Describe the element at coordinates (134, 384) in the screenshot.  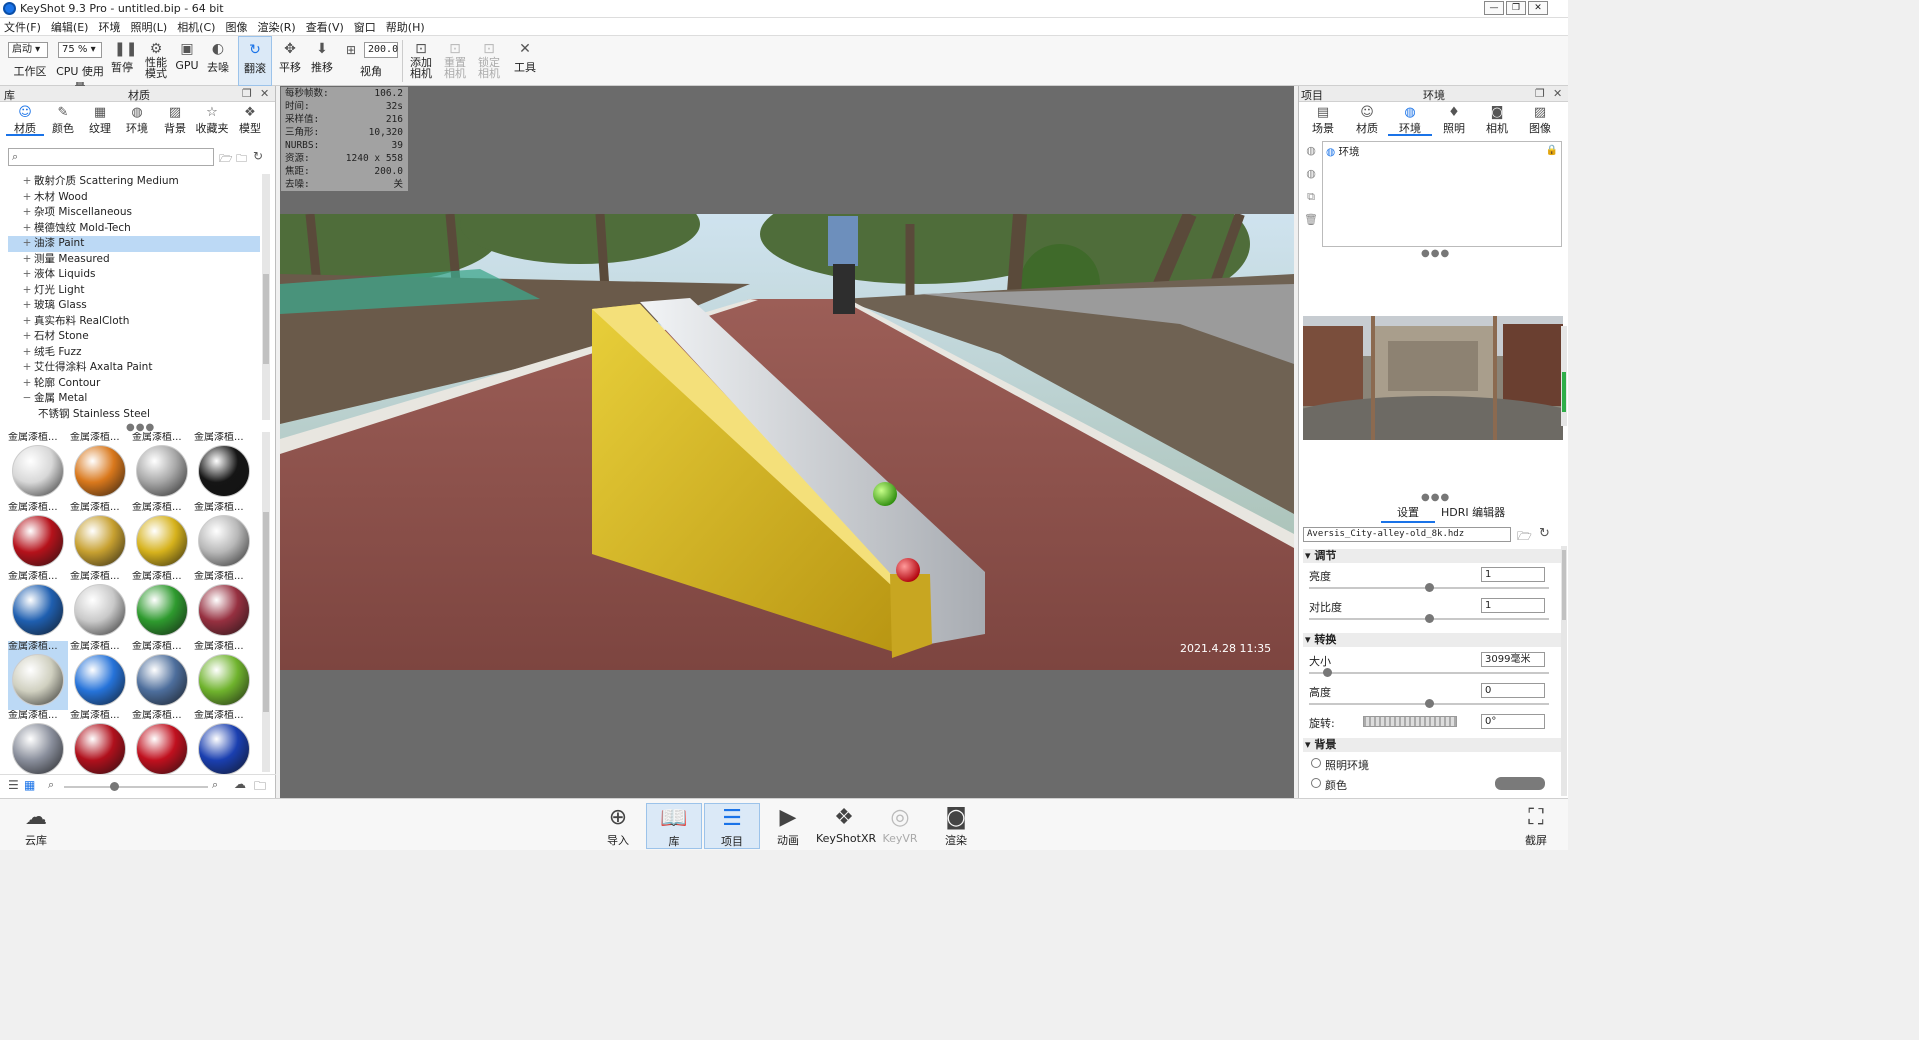
I see `tree-item: + 轮廓 Contour` at that location.